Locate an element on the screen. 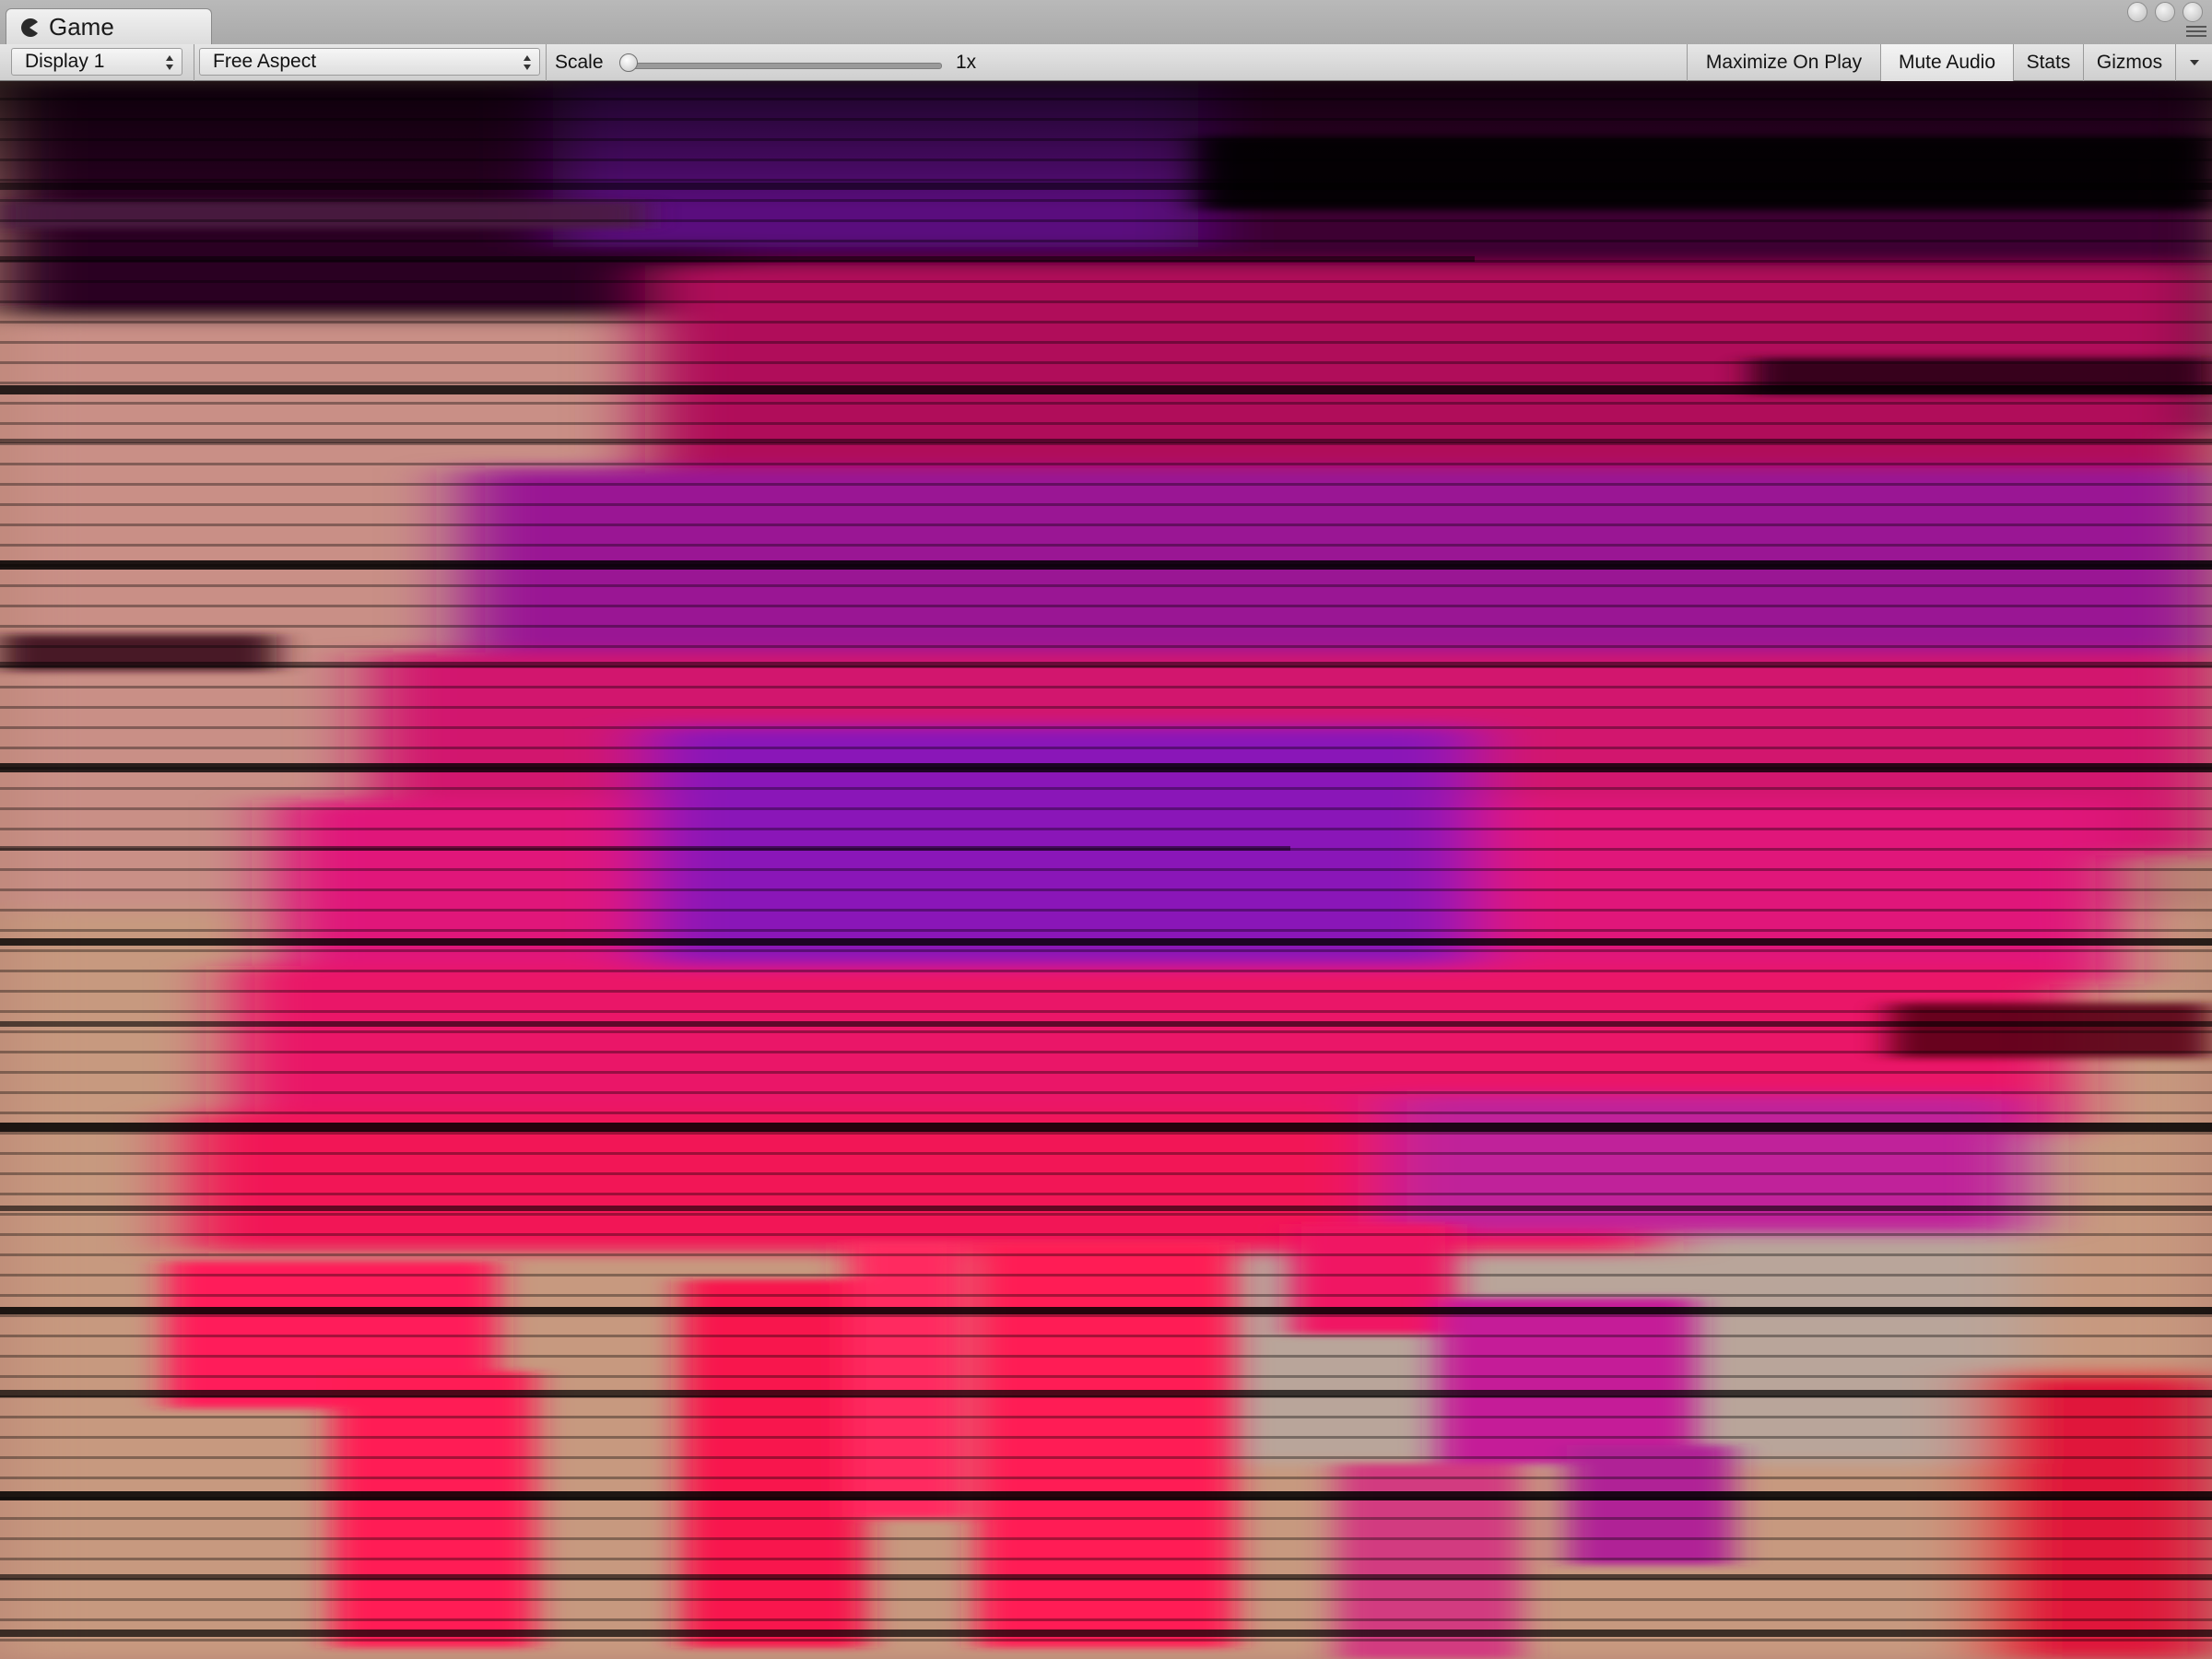  gizmos-dropdown-icon is located at coordinates (2193, 62).